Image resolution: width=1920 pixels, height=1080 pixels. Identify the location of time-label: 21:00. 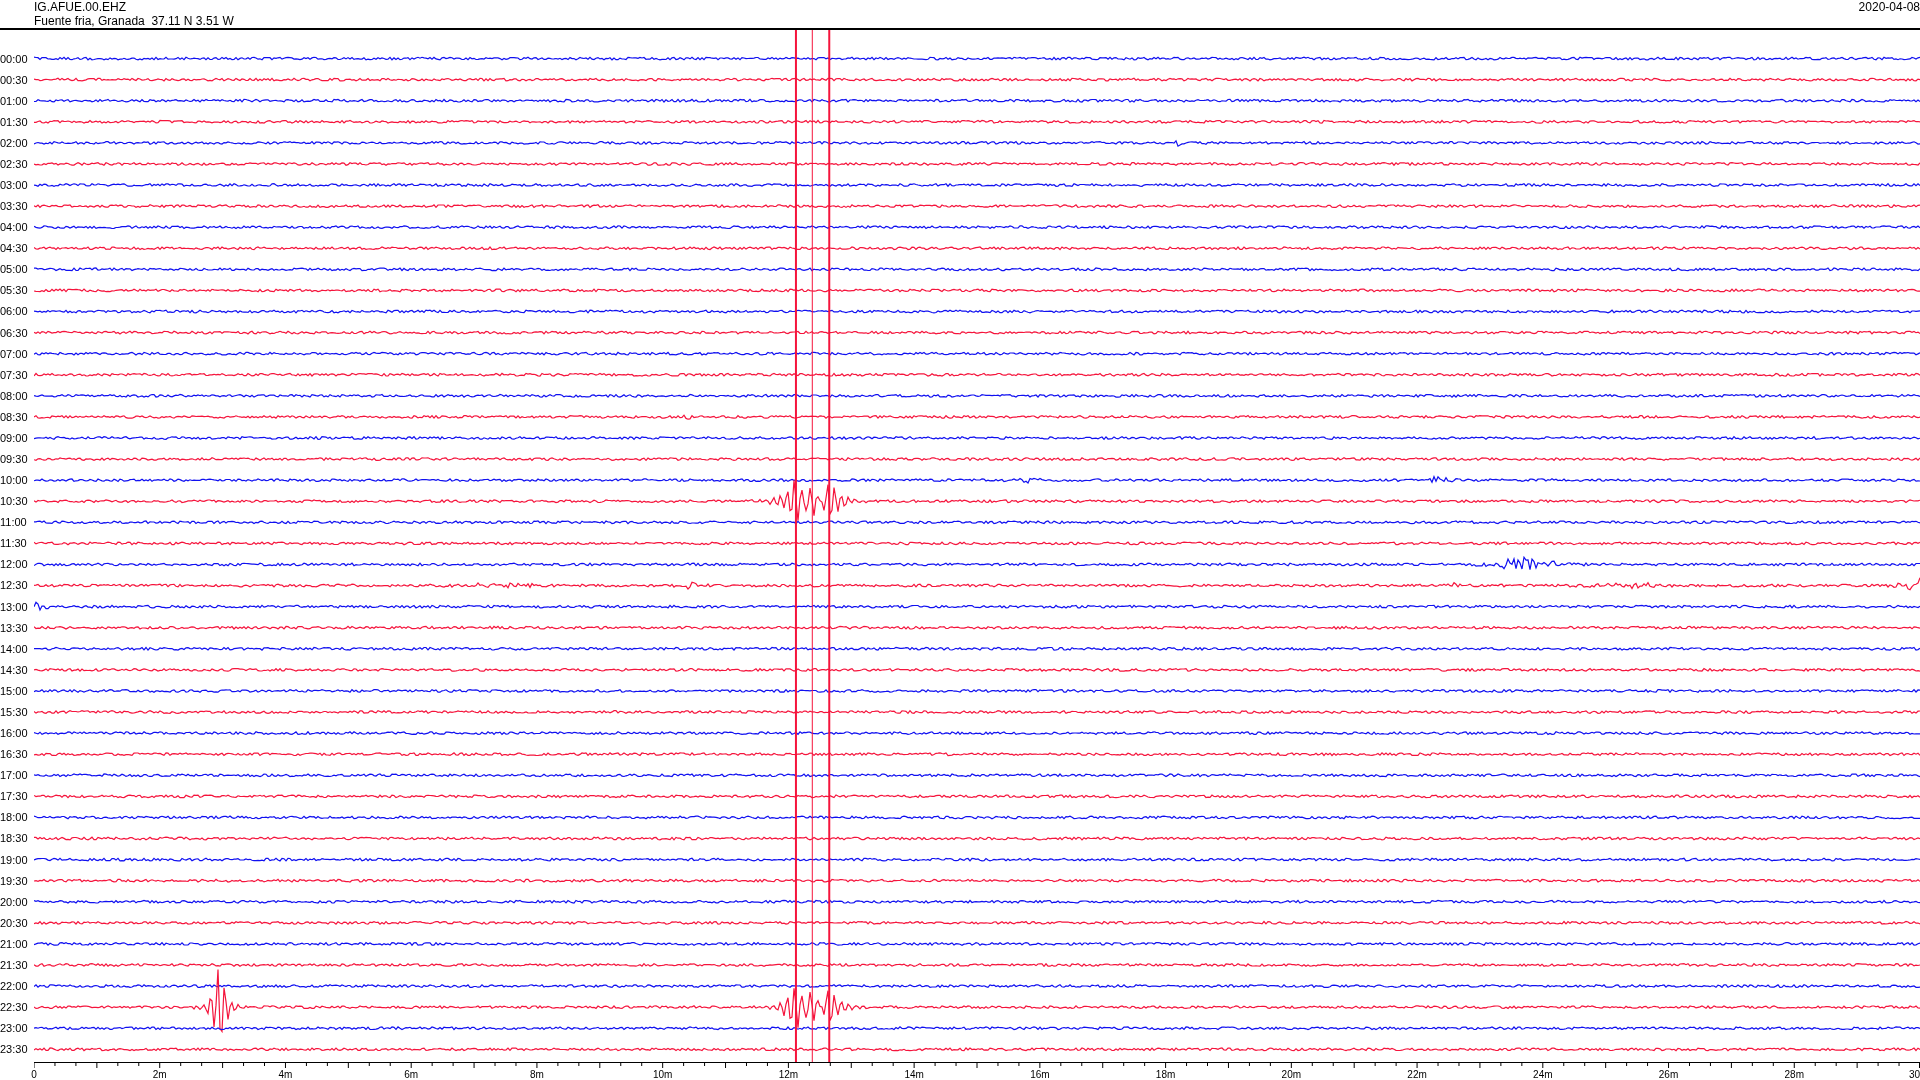
(14, 943).